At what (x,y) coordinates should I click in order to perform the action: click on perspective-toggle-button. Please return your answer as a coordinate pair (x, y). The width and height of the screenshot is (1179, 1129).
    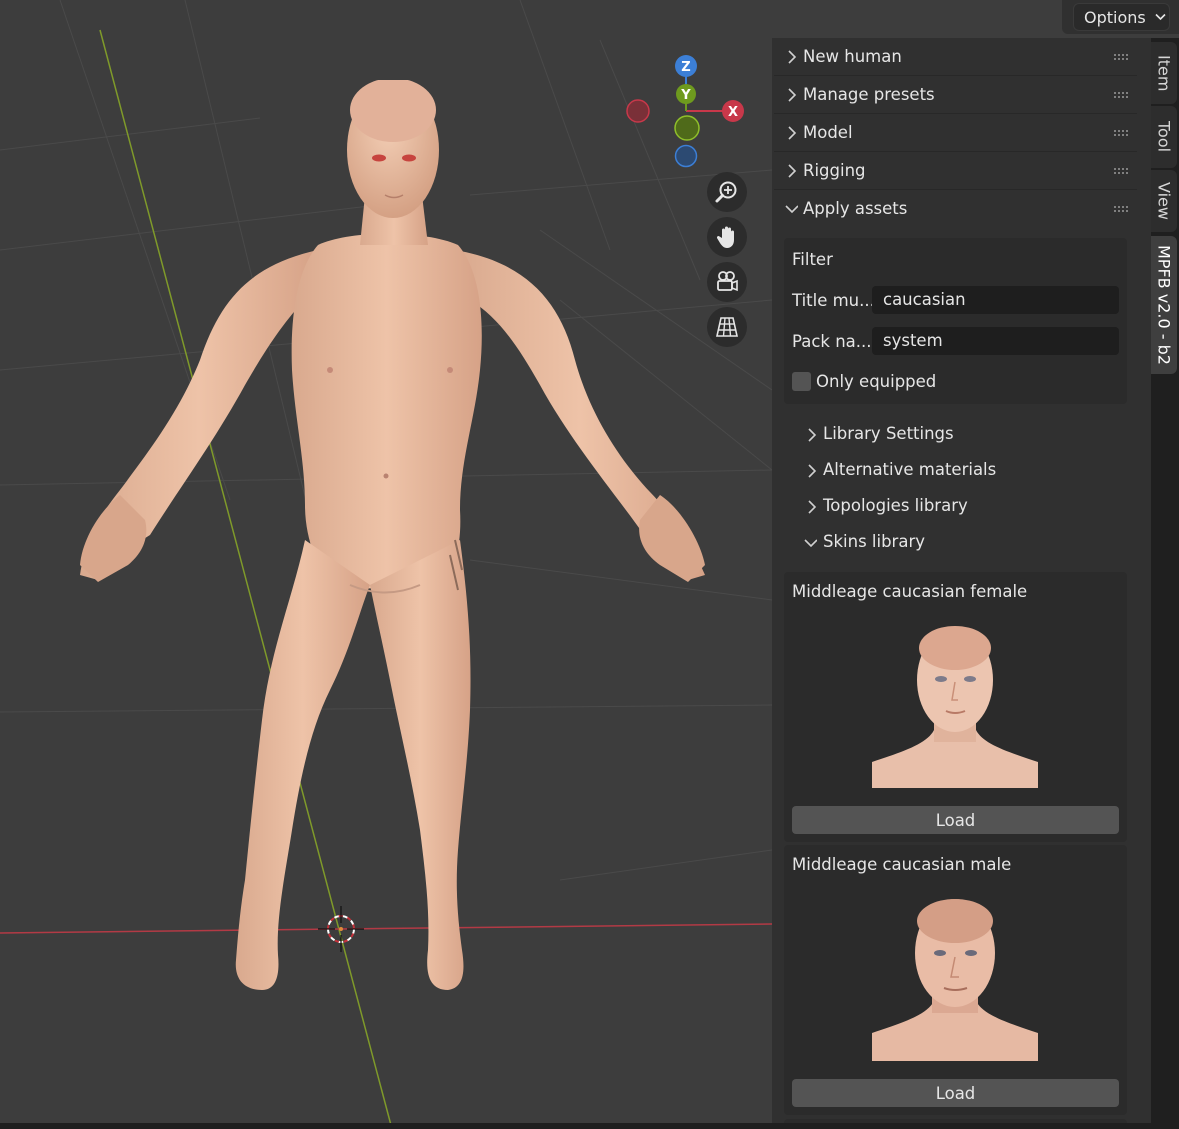
    Looking at the image, I should click on (727, 327).